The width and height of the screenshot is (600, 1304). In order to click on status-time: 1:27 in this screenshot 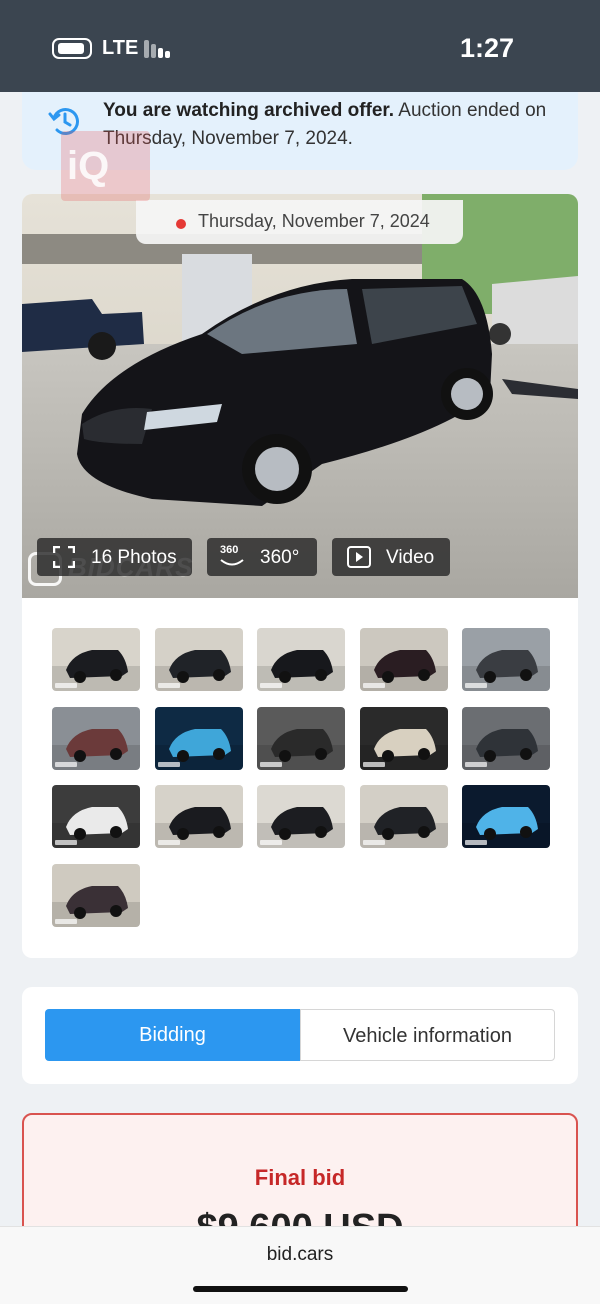, I will do `click(486, 48)`.